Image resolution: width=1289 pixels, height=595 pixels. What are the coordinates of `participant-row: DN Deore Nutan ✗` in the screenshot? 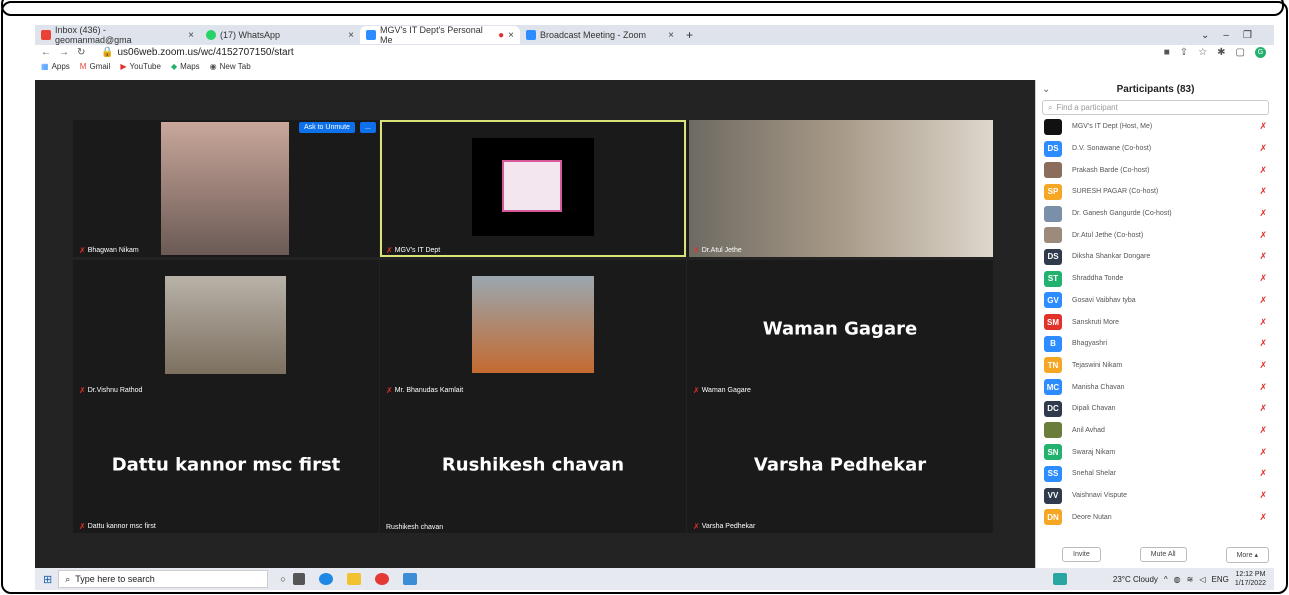 It's located at (1155, 517).